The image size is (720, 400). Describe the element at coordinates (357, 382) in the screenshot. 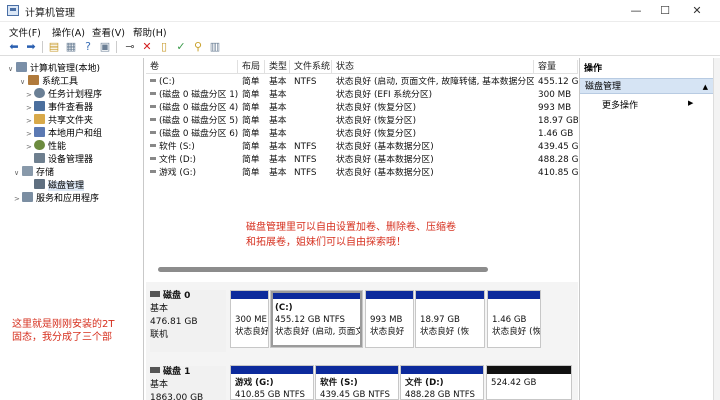

I see `partition-s: 软件 (S:) 439.45 GB NTFS` at that location.